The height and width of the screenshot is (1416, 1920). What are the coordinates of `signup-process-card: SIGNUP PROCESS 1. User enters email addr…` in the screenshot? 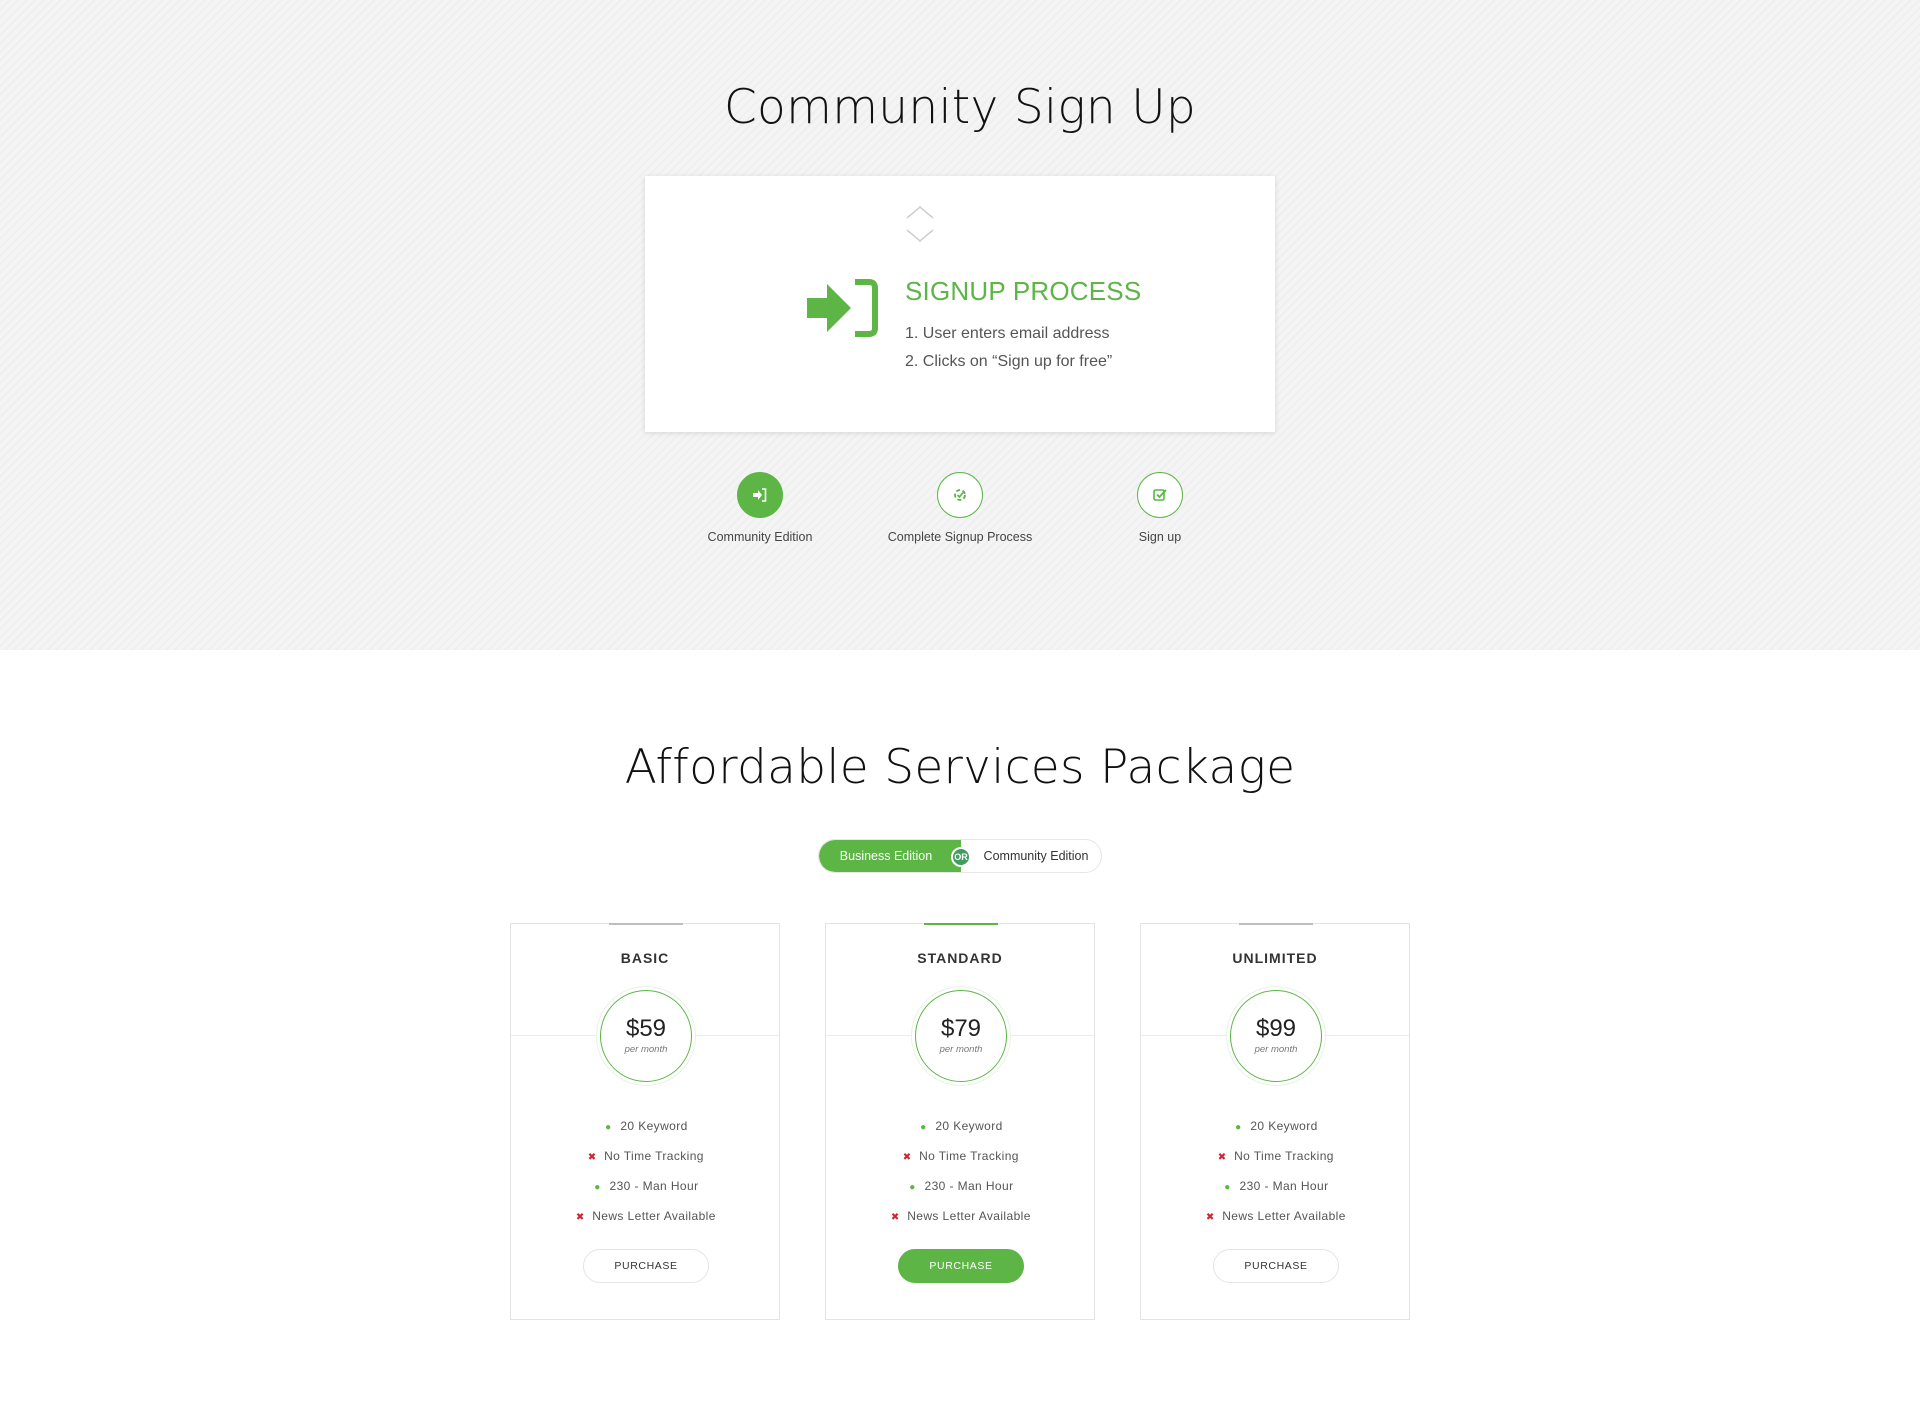 It's located at (960, 304).